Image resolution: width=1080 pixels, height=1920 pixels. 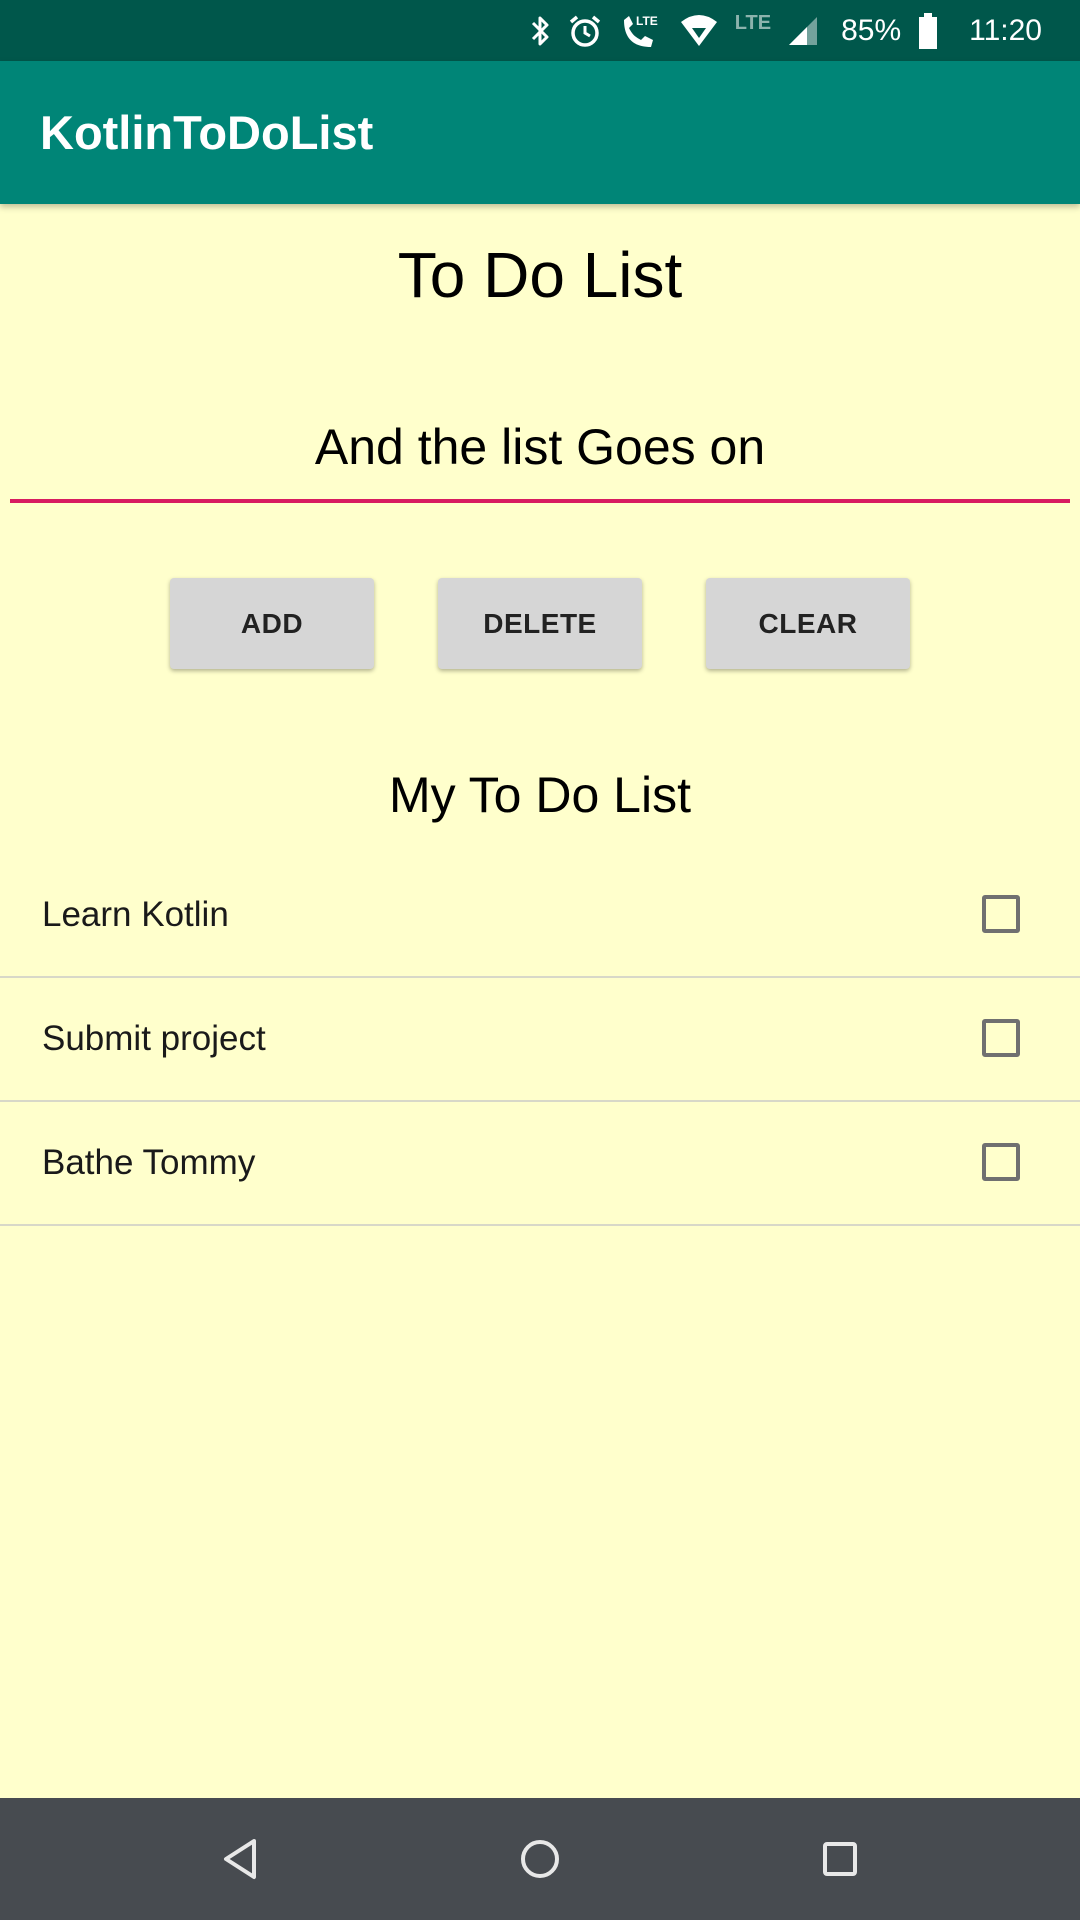 I want to click on lte-icon: LTE, so click(x=753, y=31).